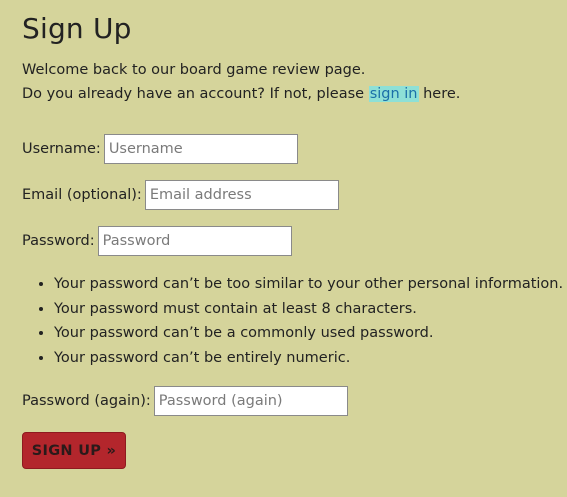 This screenshot has height=497, width=567. What do you see at coordinates (74, 450) in the screenshot?
I see `sign-up-button: SIGN UP »` at bounding box center [74, 450].